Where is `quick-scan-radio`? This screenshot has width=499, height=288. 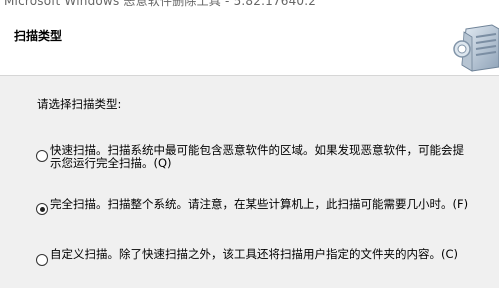 quick-scan-radio is located at coordinates (42, 156).